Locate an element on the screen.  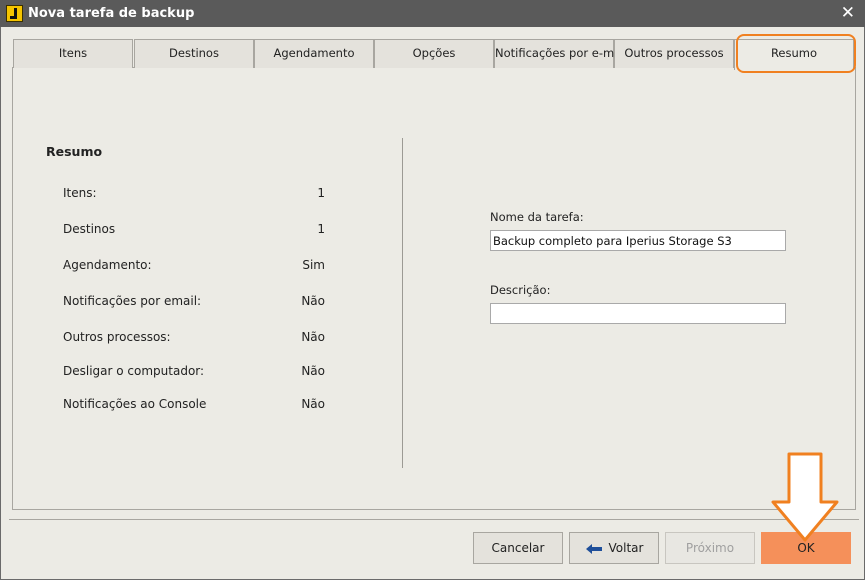
summary-label: Notificações ao Console is located at coordinates (135, 404).